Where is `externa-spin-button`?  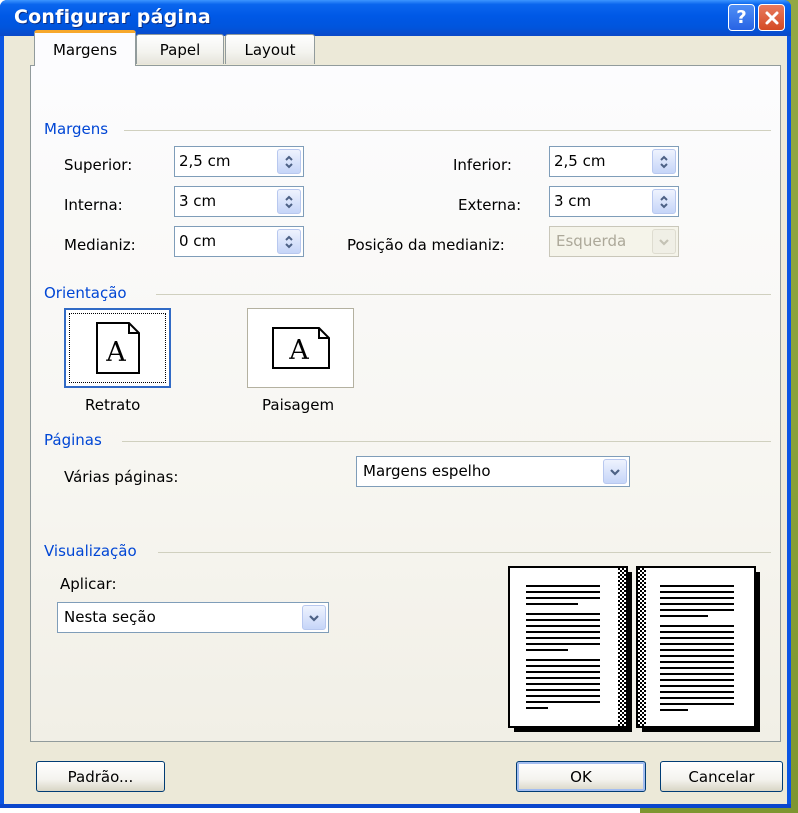
externa-spin-button is located at coordinates (664, 201).